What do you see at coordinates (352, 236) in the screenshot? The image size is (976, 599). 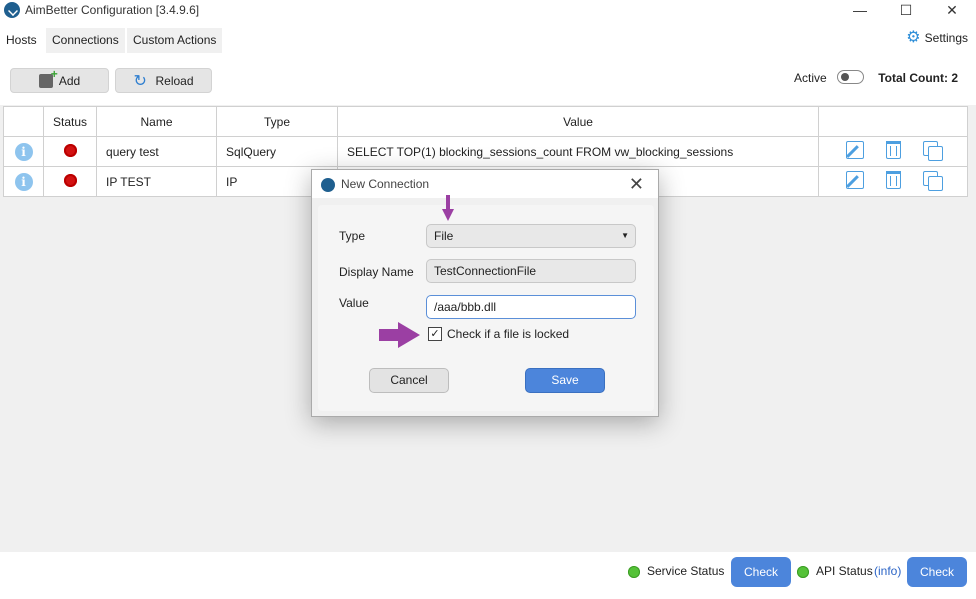 I see `type-label: Type` at bounding box center [352, 236].